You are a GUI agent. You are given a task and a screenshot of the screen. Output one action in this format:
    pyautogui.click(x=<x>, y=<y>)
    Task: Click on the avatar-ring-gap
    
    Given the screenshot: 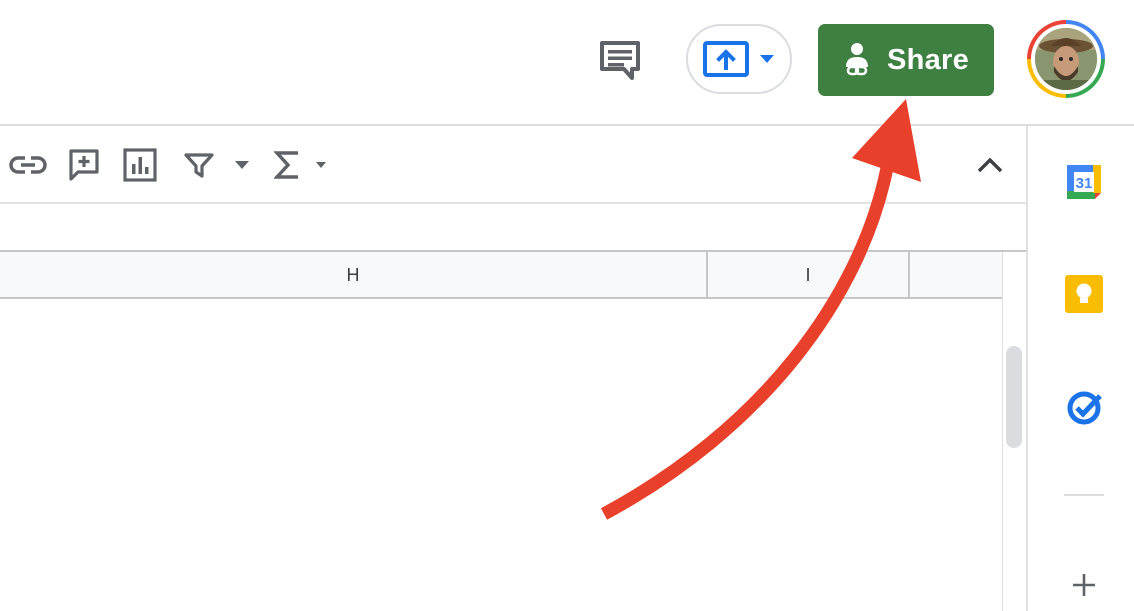 What is the action you would take?
    pyautogui.click(x=1066, y=59)
    